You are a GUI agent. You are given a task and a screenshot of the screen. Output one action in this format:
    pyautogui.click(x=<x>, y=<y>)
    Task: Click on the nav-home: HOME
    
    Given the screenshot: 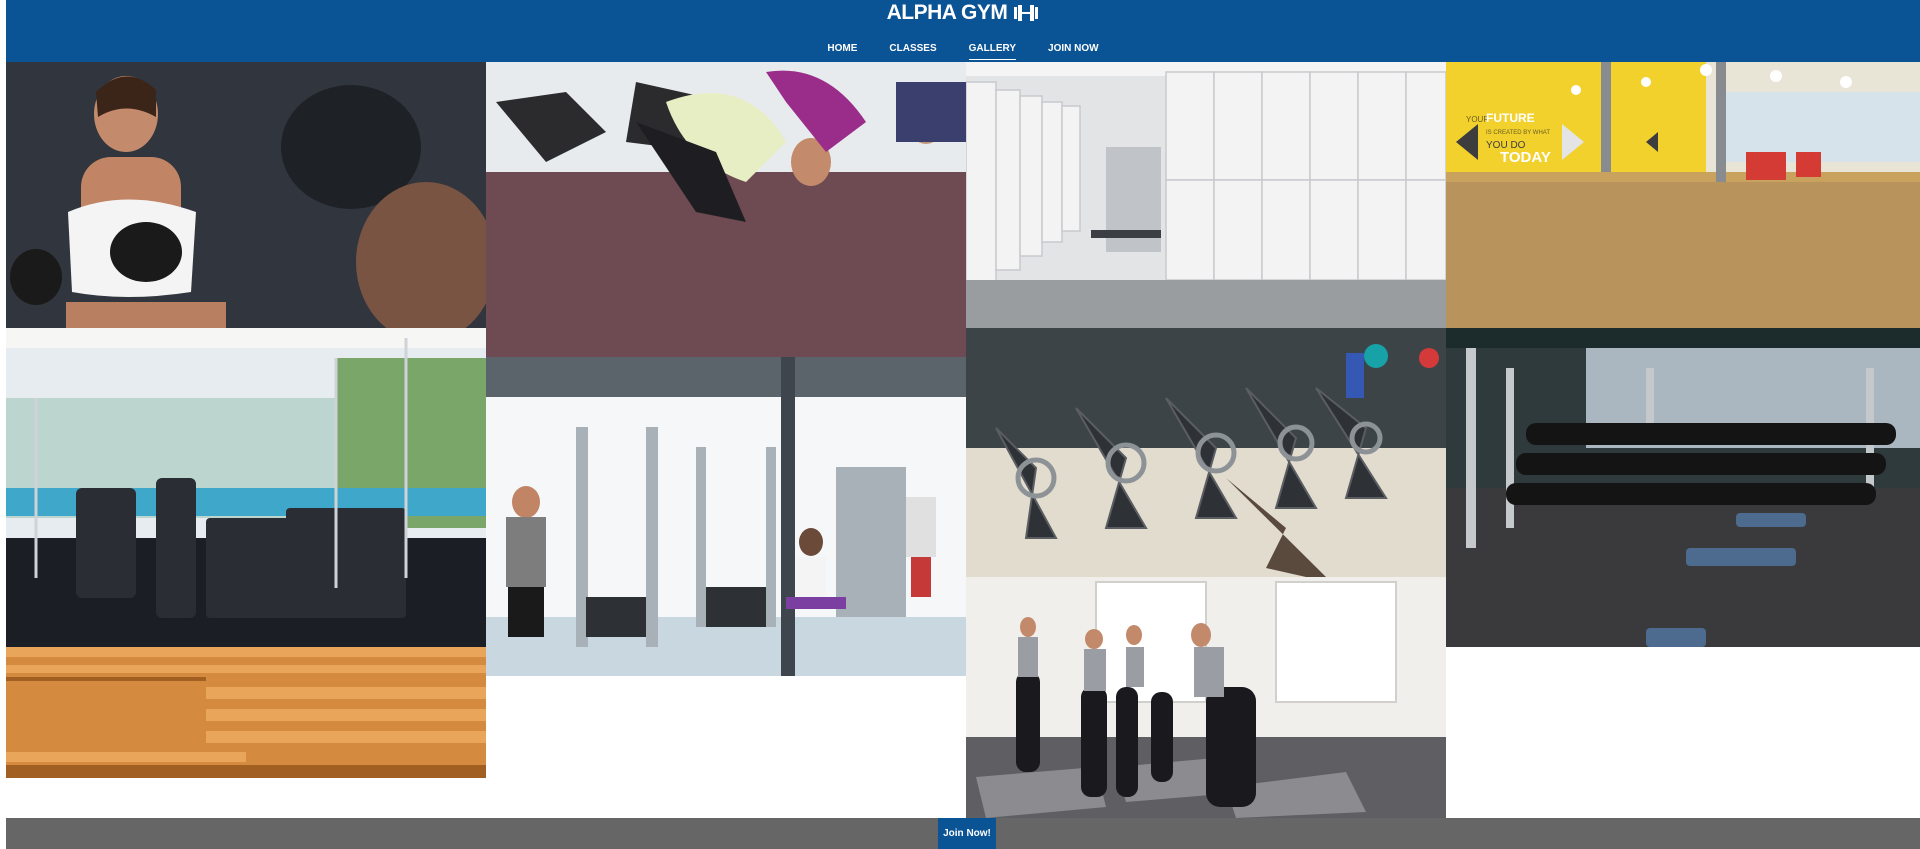 What is the action you would take?
    pyautogui.click(x=842, y=50)
    